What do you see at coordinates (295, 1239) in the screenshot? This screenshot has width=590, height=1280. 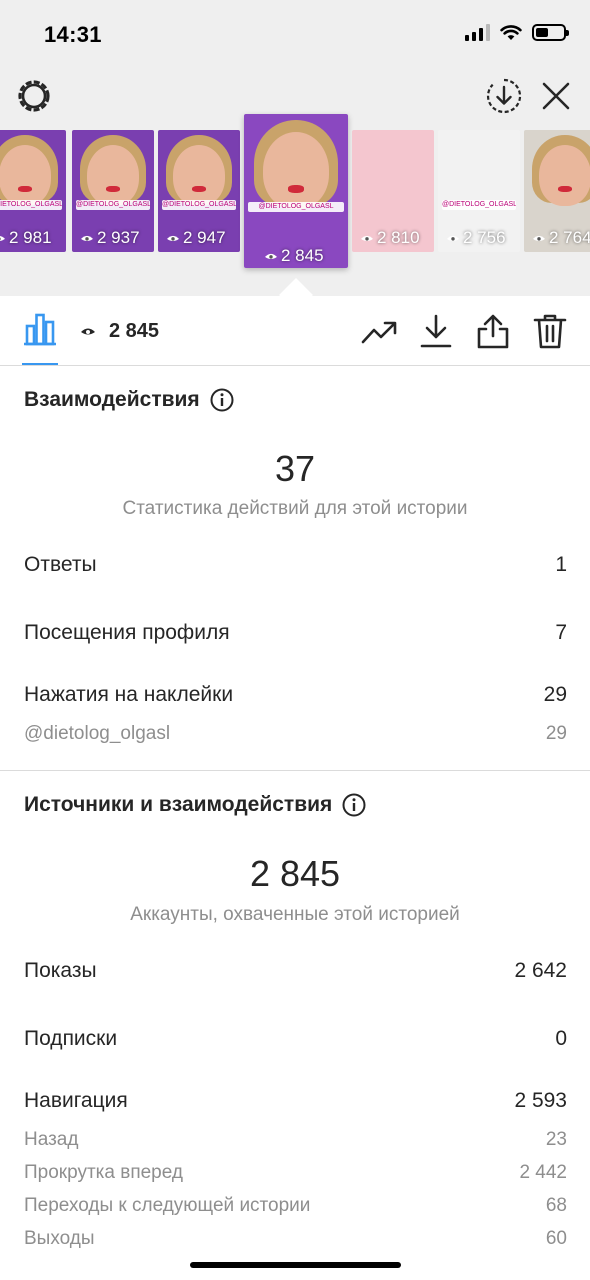 I see `sub-stat-row: Выходы 60` at bounding box center [295, 1239].